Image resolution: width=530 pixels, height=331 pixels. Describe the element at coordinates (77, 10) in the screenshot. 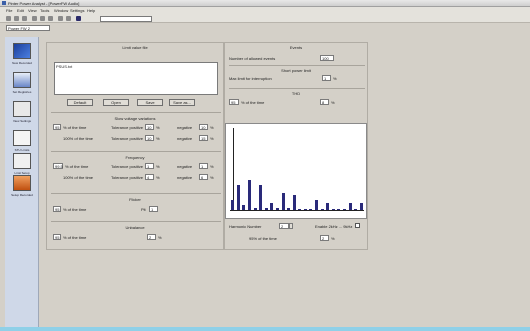

I see `menu-settings: Settings` at that location.